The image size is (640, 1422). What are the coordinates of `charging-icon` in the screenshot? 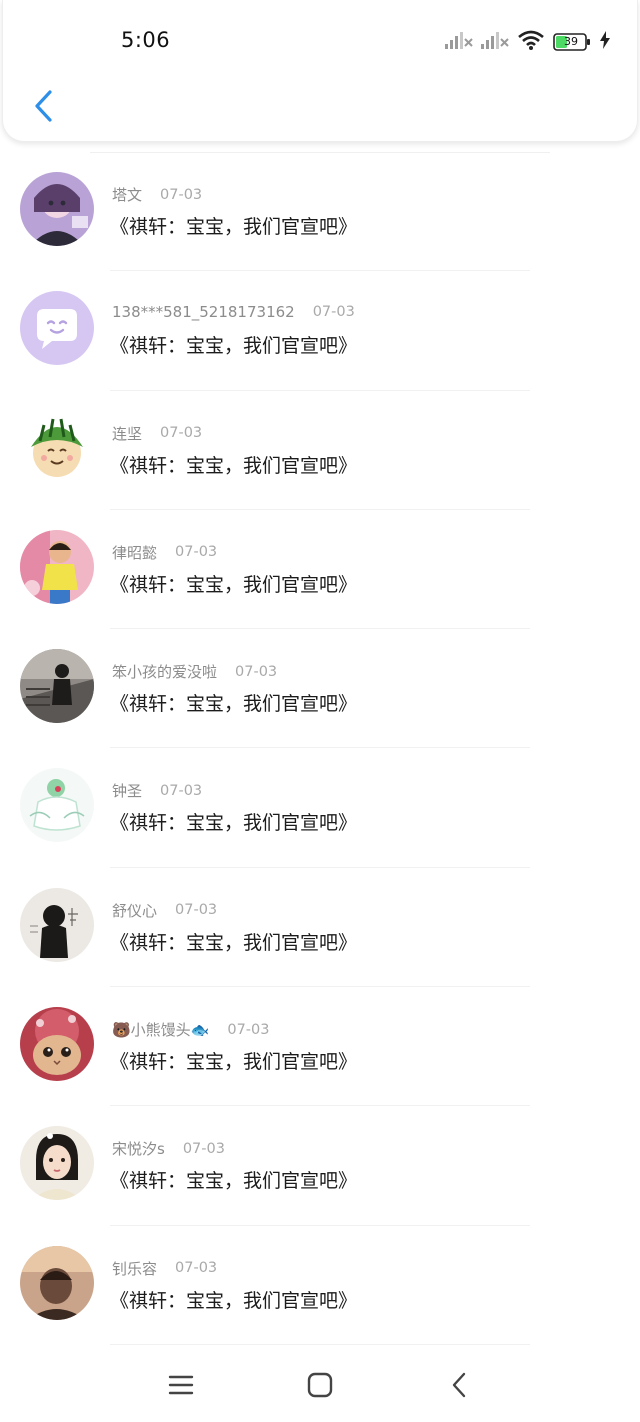 It's located at (605, 42).